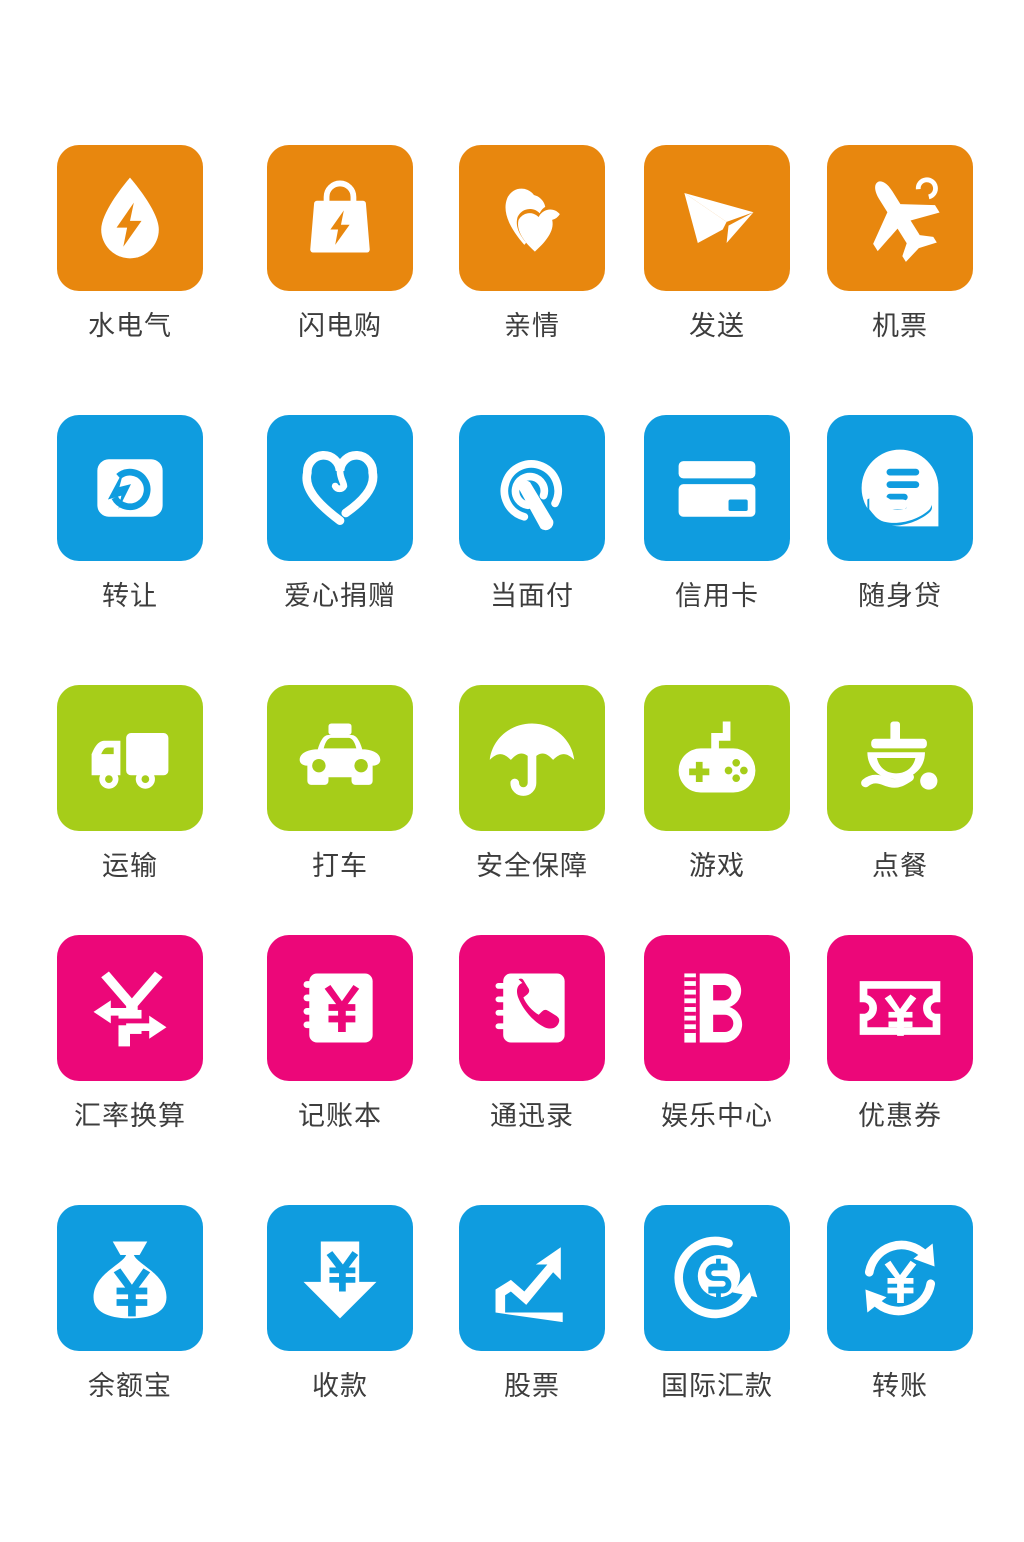 The width and height of the screenshot is (1024, 1542). I want to click on tile-tap-to-pay, so click(532, 488).